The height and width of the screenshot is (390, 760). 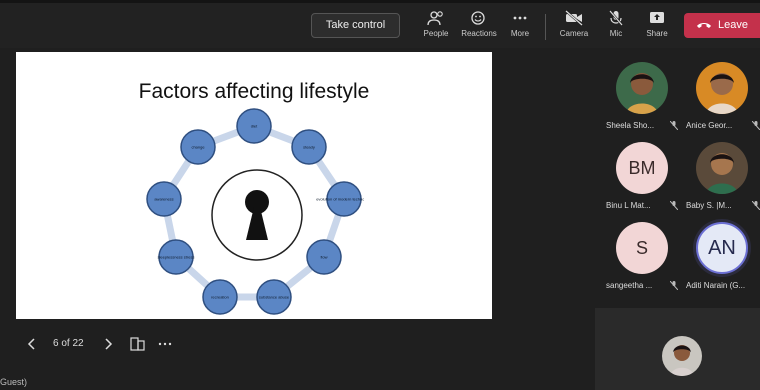 I want to click on leave-button: Leave, so click(x=722, y=25).